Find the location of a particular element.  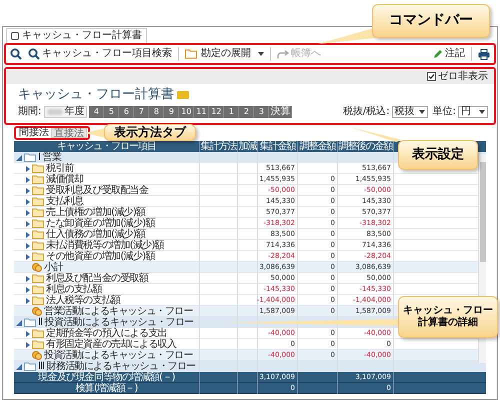

footer-label: 現金及び現金同等物の増減額(－) is located at coordinates (106, 377).